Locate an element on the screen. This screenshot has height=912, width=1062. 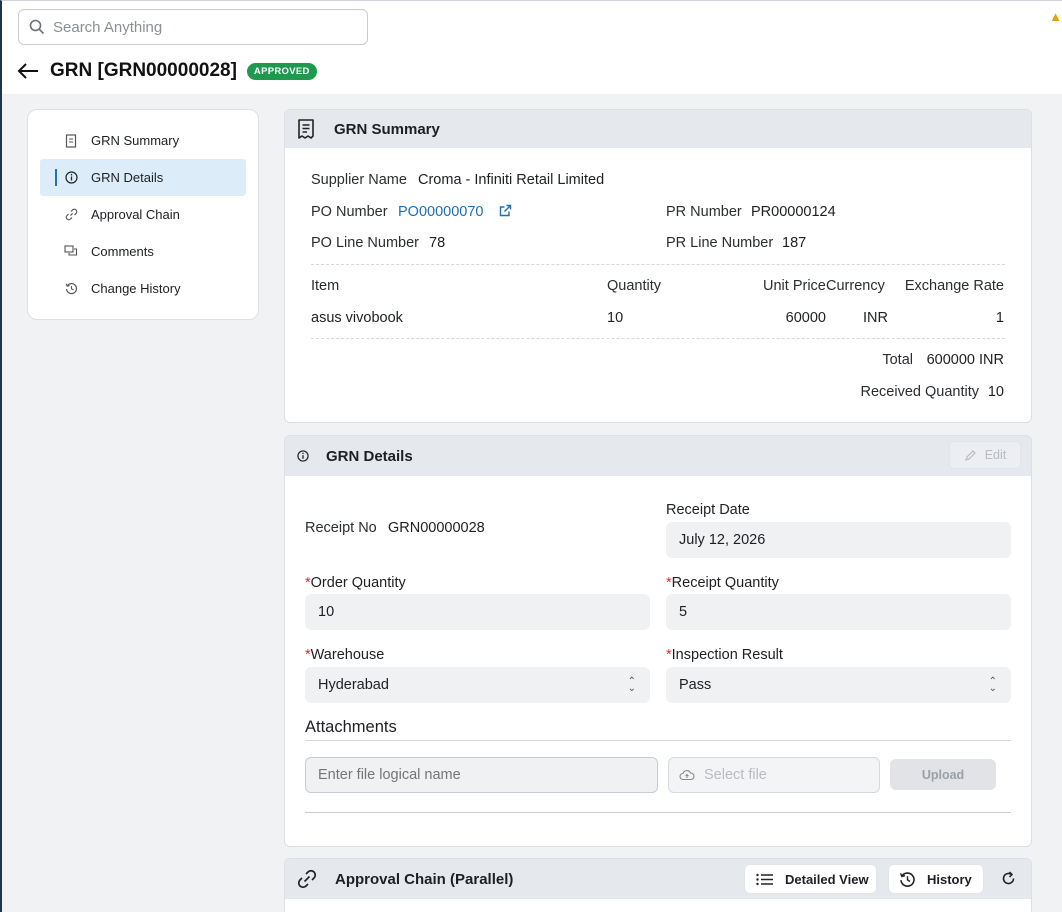
sidebar-item-label: Change History is located at coordinates (136, 288).